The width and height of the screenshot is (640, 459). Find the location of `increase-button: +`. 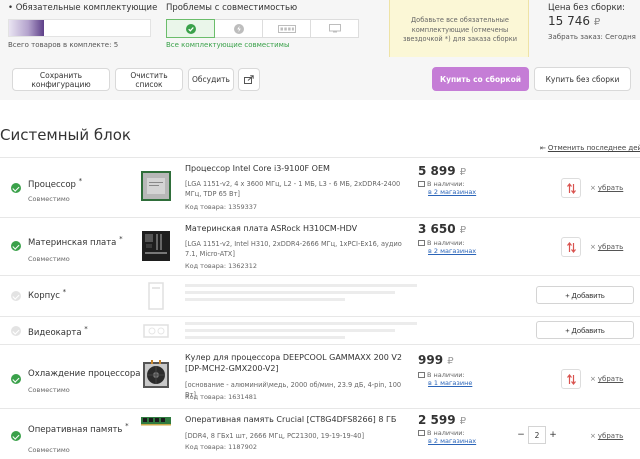

increase-button: + is located at coordinates (553, 435).